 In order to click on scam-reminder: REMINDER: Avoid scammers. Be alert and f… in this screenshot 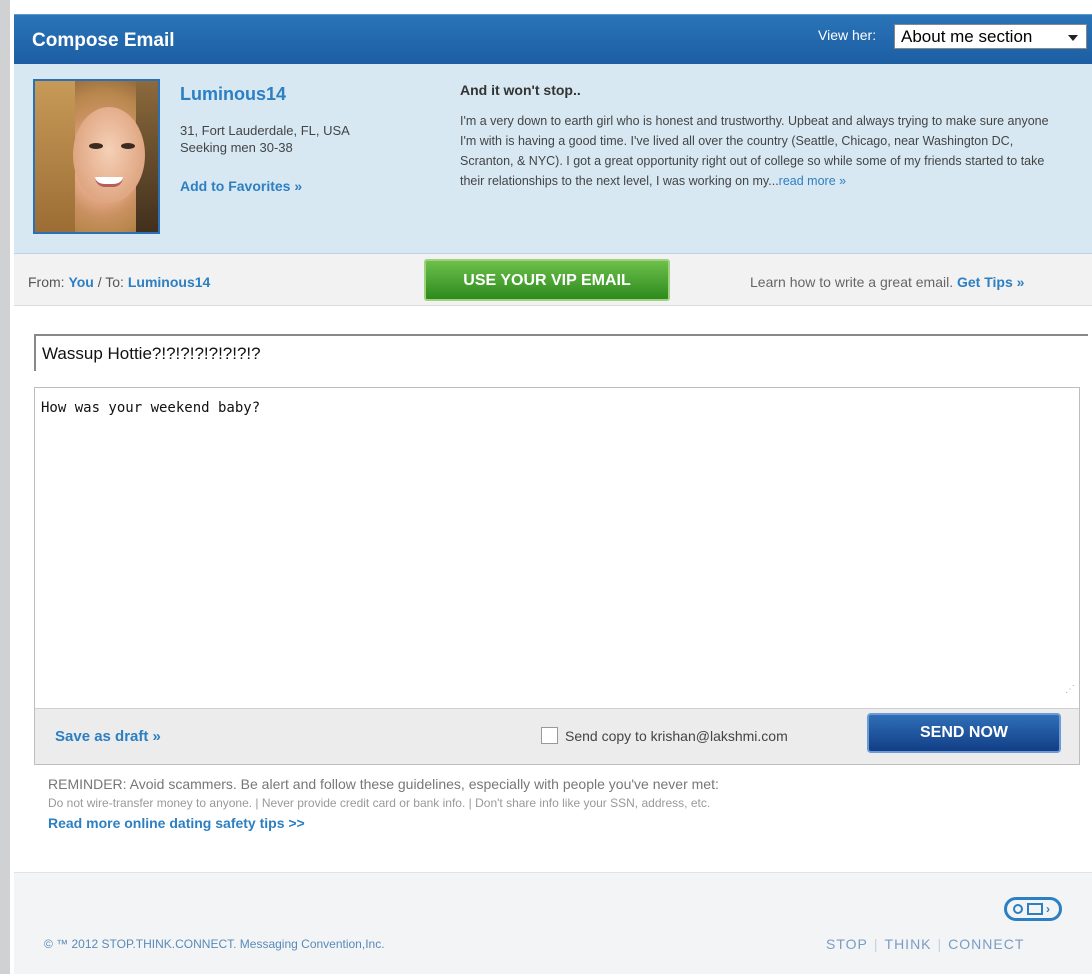, I will do `click(563, 804)`.